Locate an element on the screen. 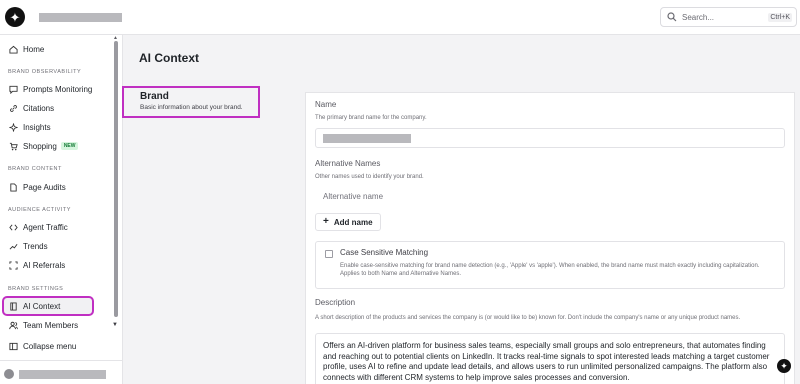  name-value-redacted is located at coordinates (367, 138).